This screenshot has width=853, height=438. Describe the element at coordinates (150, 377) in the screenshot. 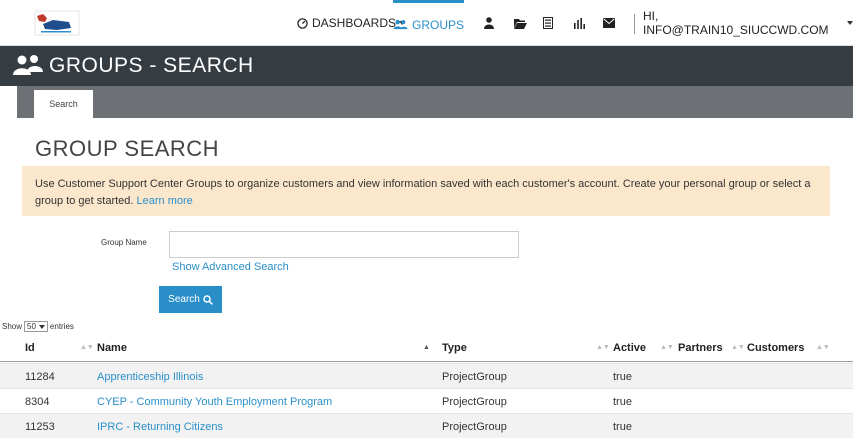

I see `row-name-link: Apprenticeship Illinois` at that location.